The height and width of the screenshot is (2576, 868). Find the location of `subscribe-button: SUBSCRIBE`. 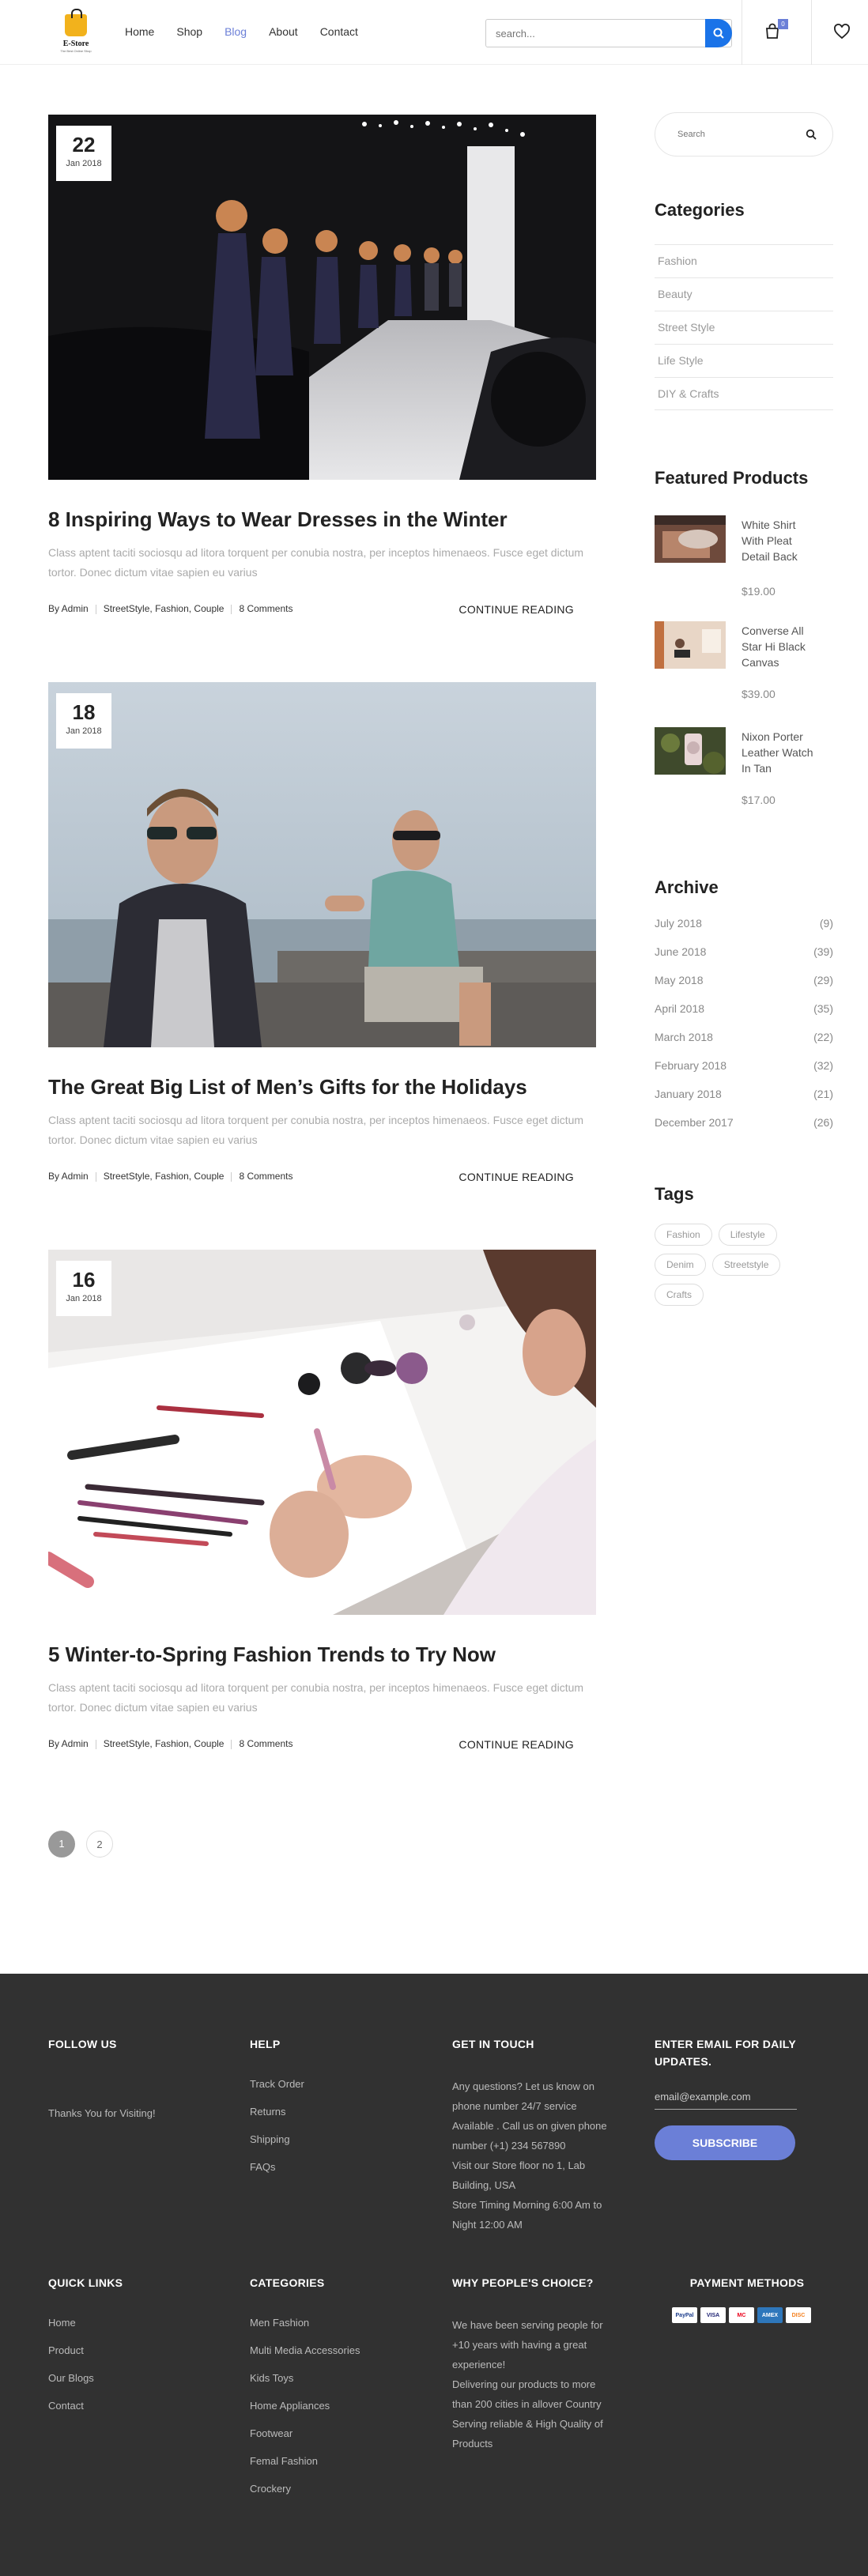

subscribe-button: SUBSCRIBE is located at coordinates (725, 2142).